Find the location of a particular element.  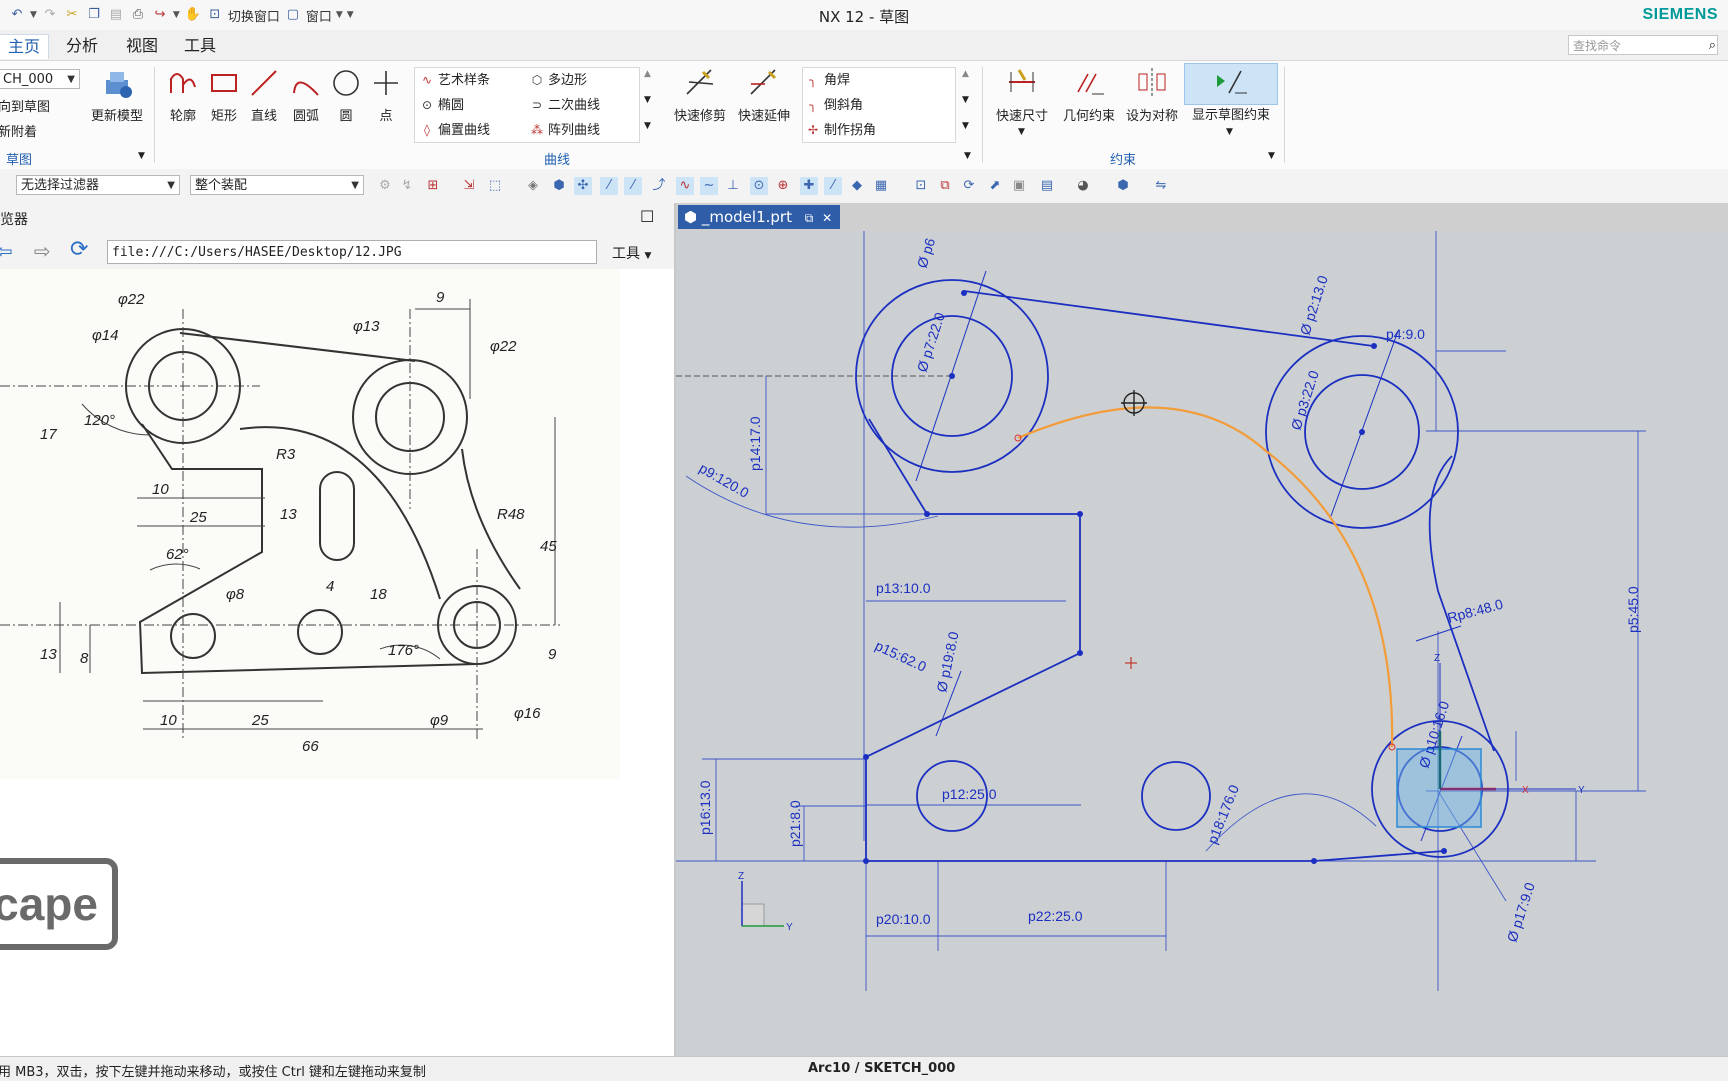

corner-gallery-more-icon: ▼ is located at coordinates (965, 126).